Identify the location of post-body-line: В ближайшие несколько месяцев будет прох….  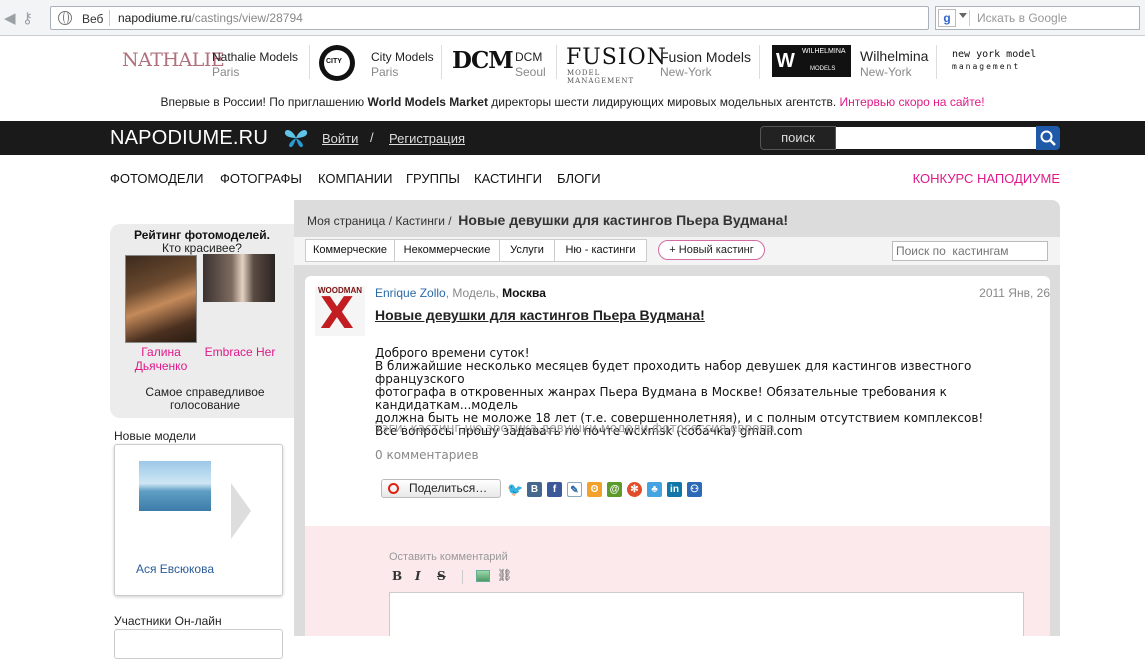
(673, 372).